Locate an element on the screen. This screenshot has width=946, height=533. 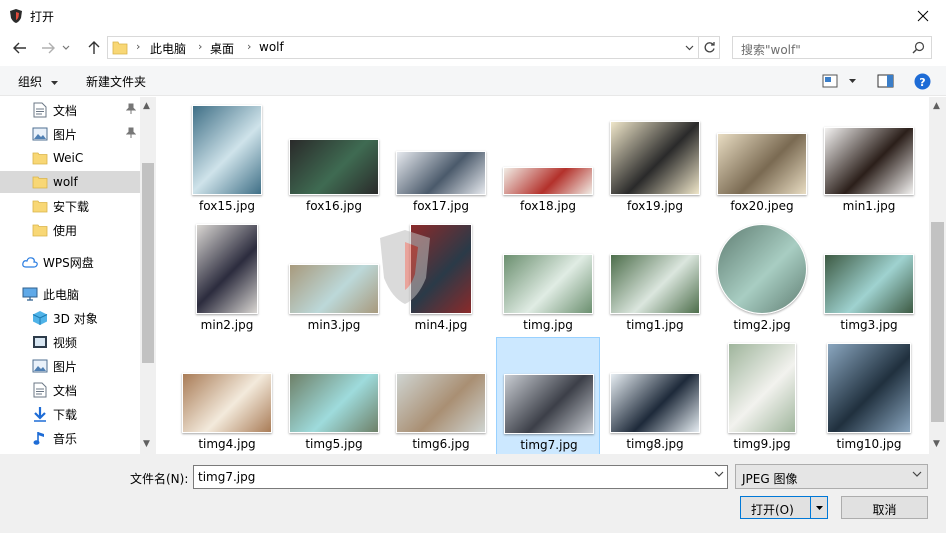
close-button is located at coordinates (923, 16).